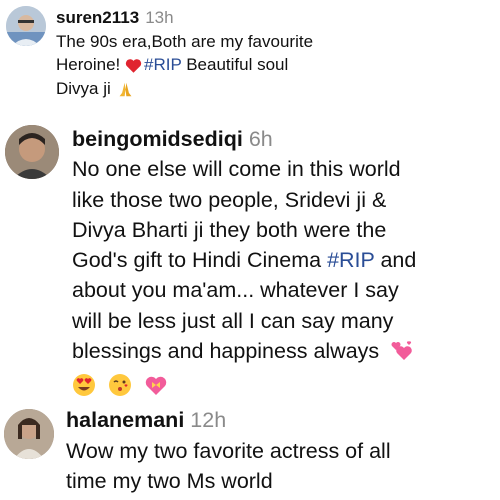 This screenshot has width=500, height=500. I want to click on folded-hands-icon, so click(125, 89).